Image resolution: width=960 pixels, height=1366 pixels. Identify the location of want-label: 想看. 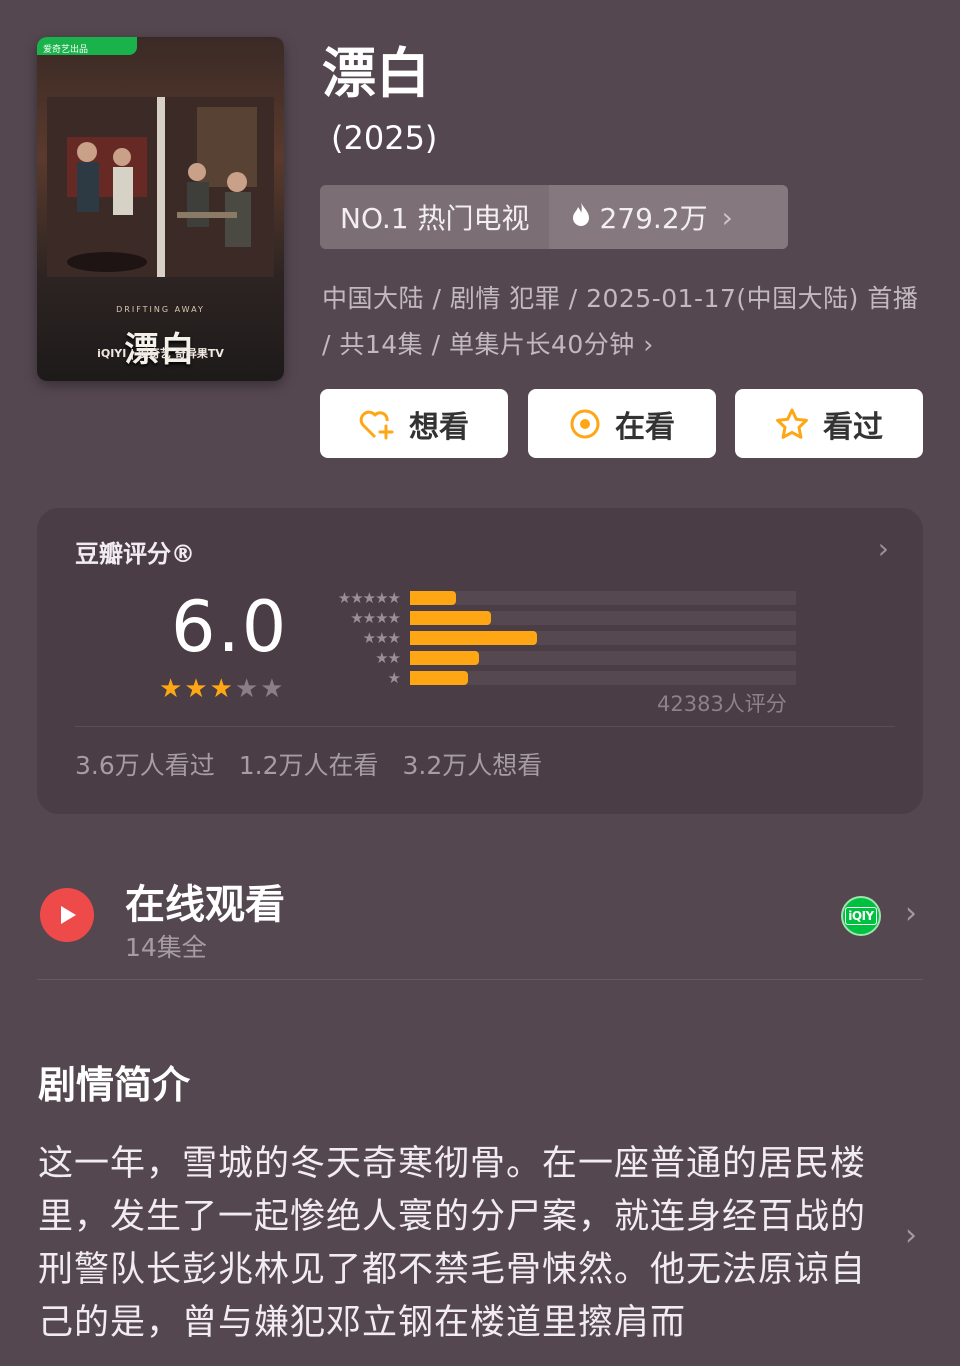
(439, 427).